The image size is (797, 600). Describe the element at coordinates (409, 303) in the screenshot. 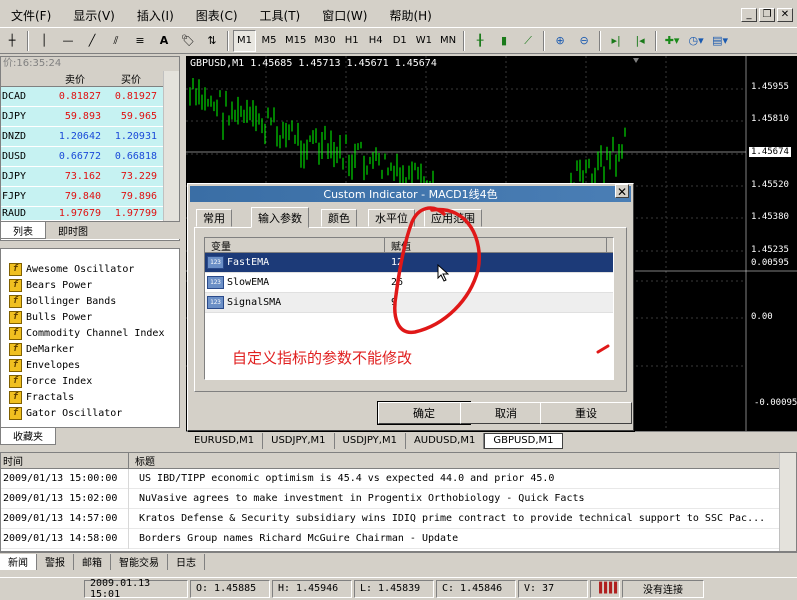

I see `parameter-row: 123 SignalSMA 9` at that location.